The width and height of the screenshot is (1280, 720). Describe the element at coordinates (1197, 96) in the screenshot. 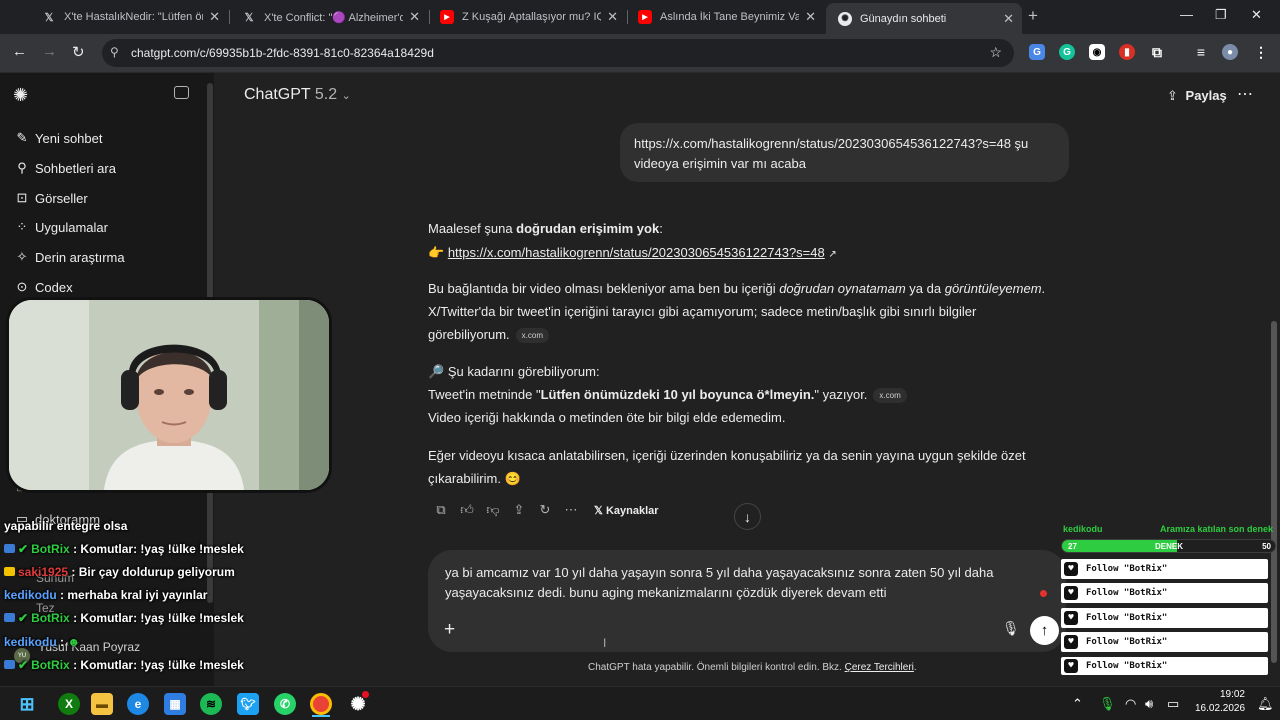

I see `share-button: ⇪ Paylaş` at that location.